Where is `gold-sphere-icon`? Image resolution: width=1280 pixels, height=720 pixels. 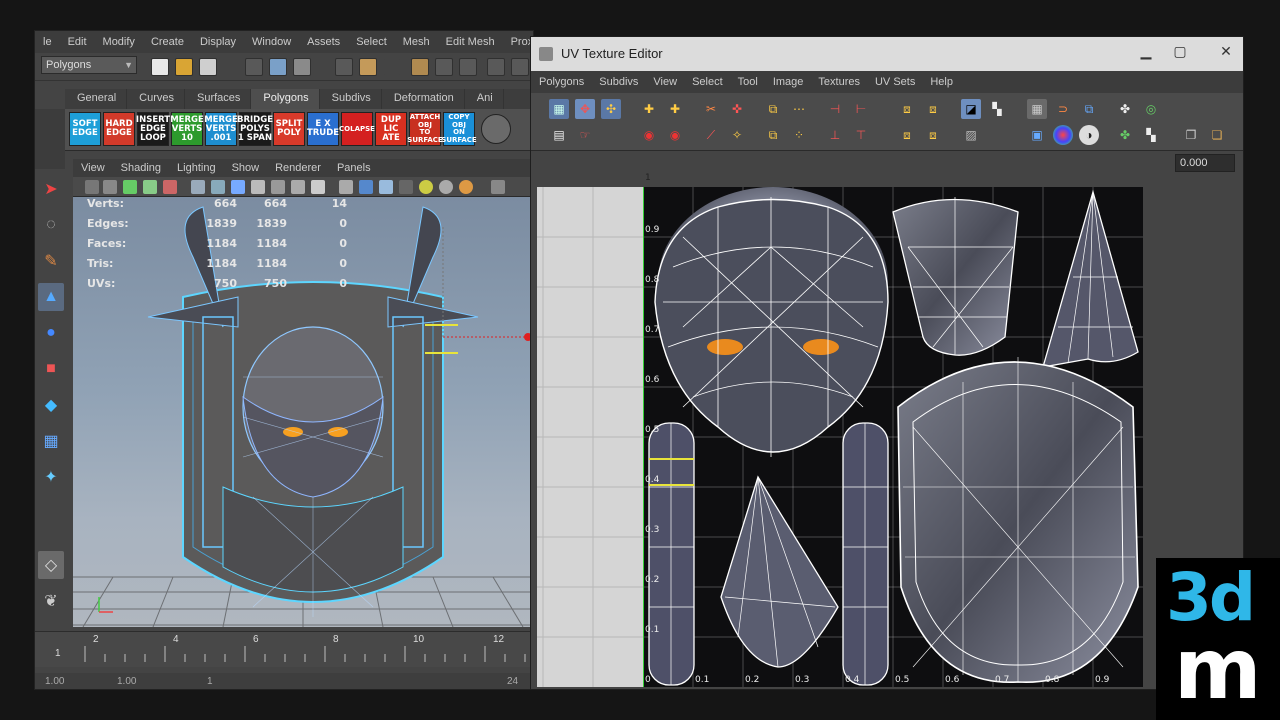 gold-sphere-icon is located at coordinates (466, 187).